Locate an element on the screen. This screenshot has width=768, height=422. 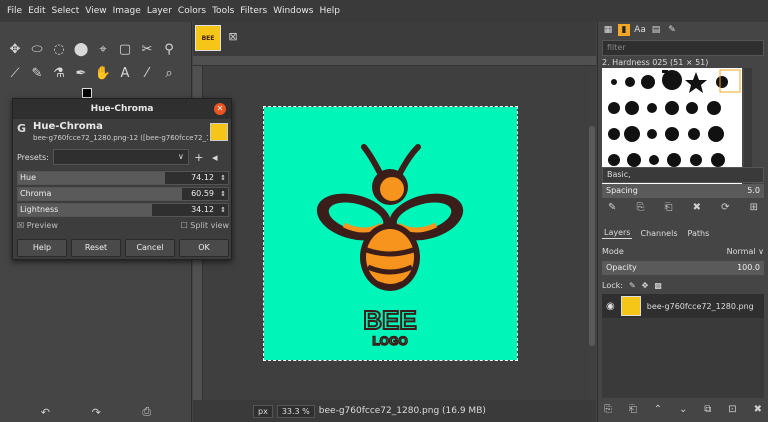
lock-position-icon: ✥ is located at coordinates (645, 285).